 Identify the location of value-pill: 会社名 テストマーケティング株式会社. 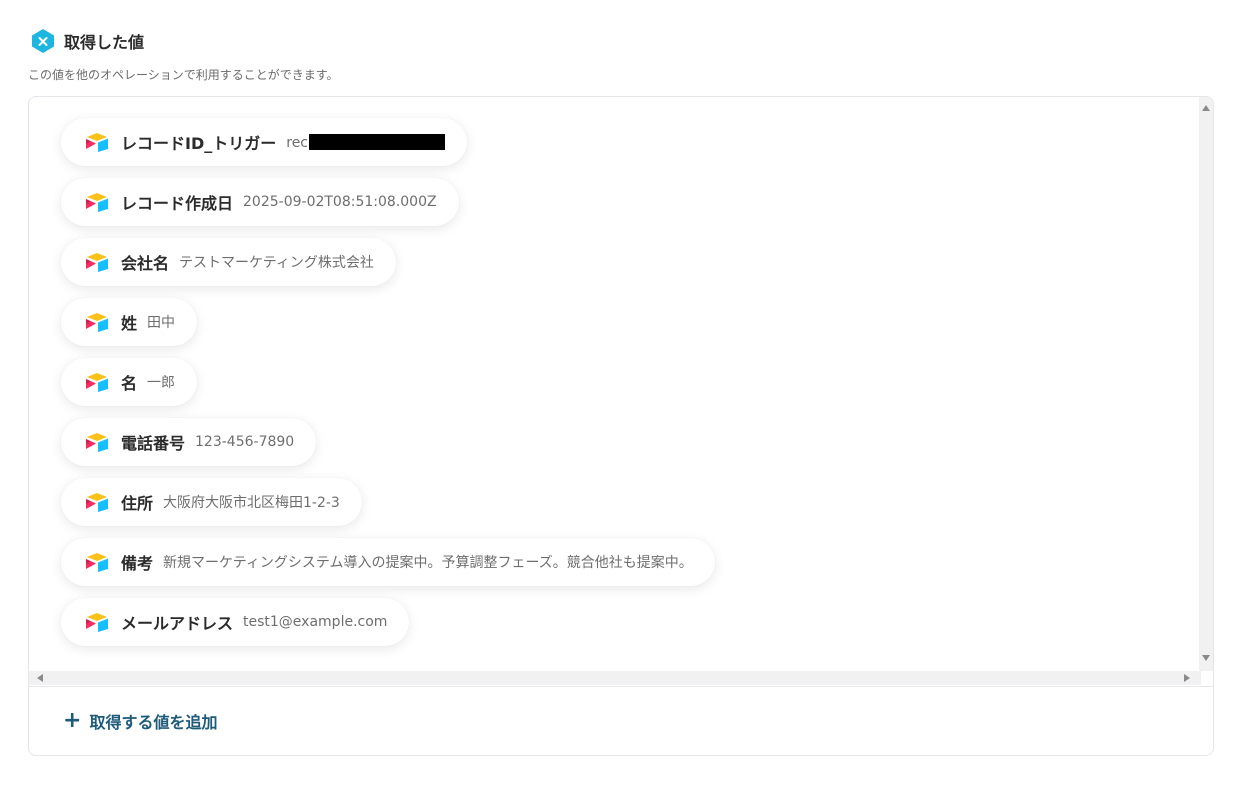
(228, 262).